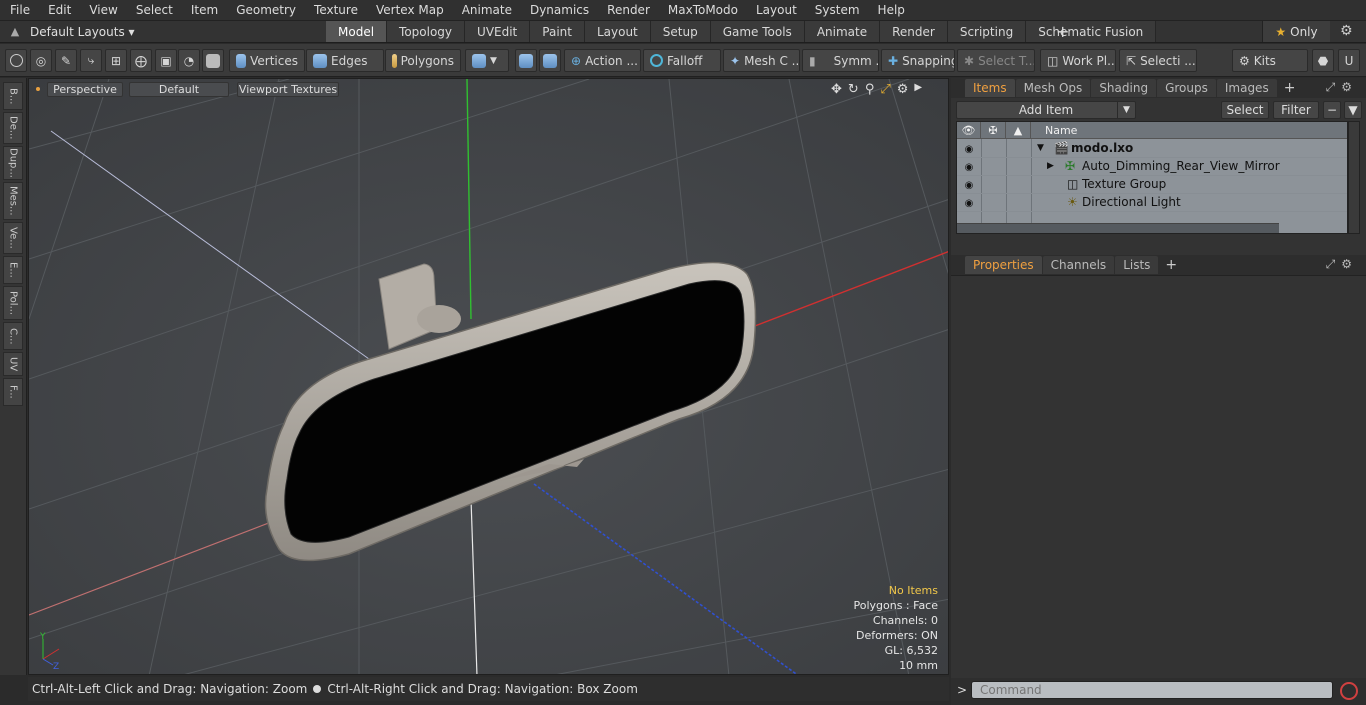 The height and width of the screenshot is (705, 1366). What do you see at coordinates (836, 89) in the screenshot?
I see `move-icon: ✥` at bounding box center [836, 89].